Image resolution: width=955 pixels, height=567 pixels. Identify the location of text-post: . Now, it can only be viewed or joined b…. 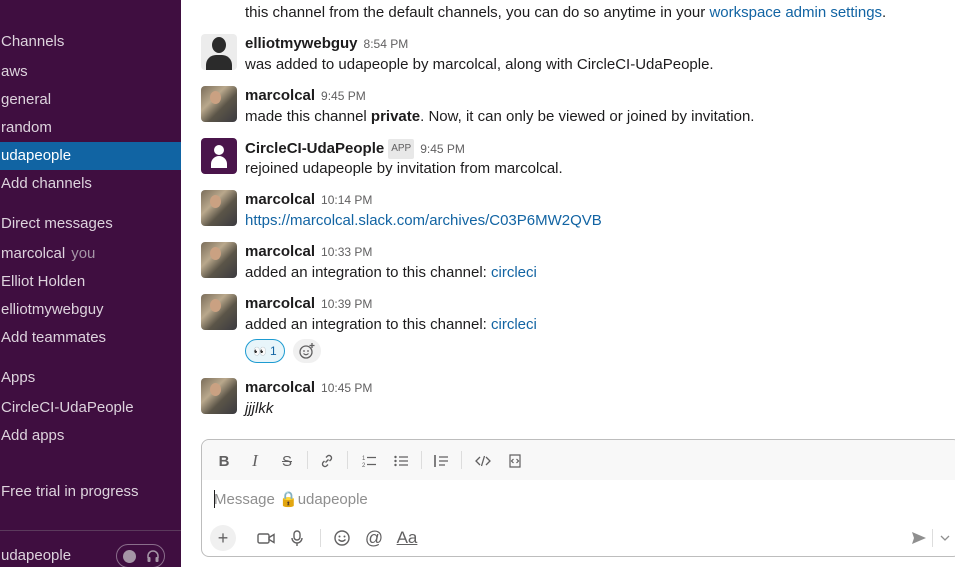
(587, 116).